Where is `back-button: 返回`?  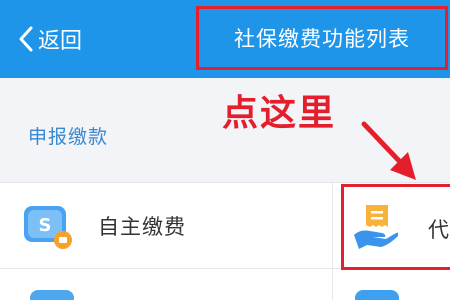 back-button: 返回 is located at coordinates (50, 39).